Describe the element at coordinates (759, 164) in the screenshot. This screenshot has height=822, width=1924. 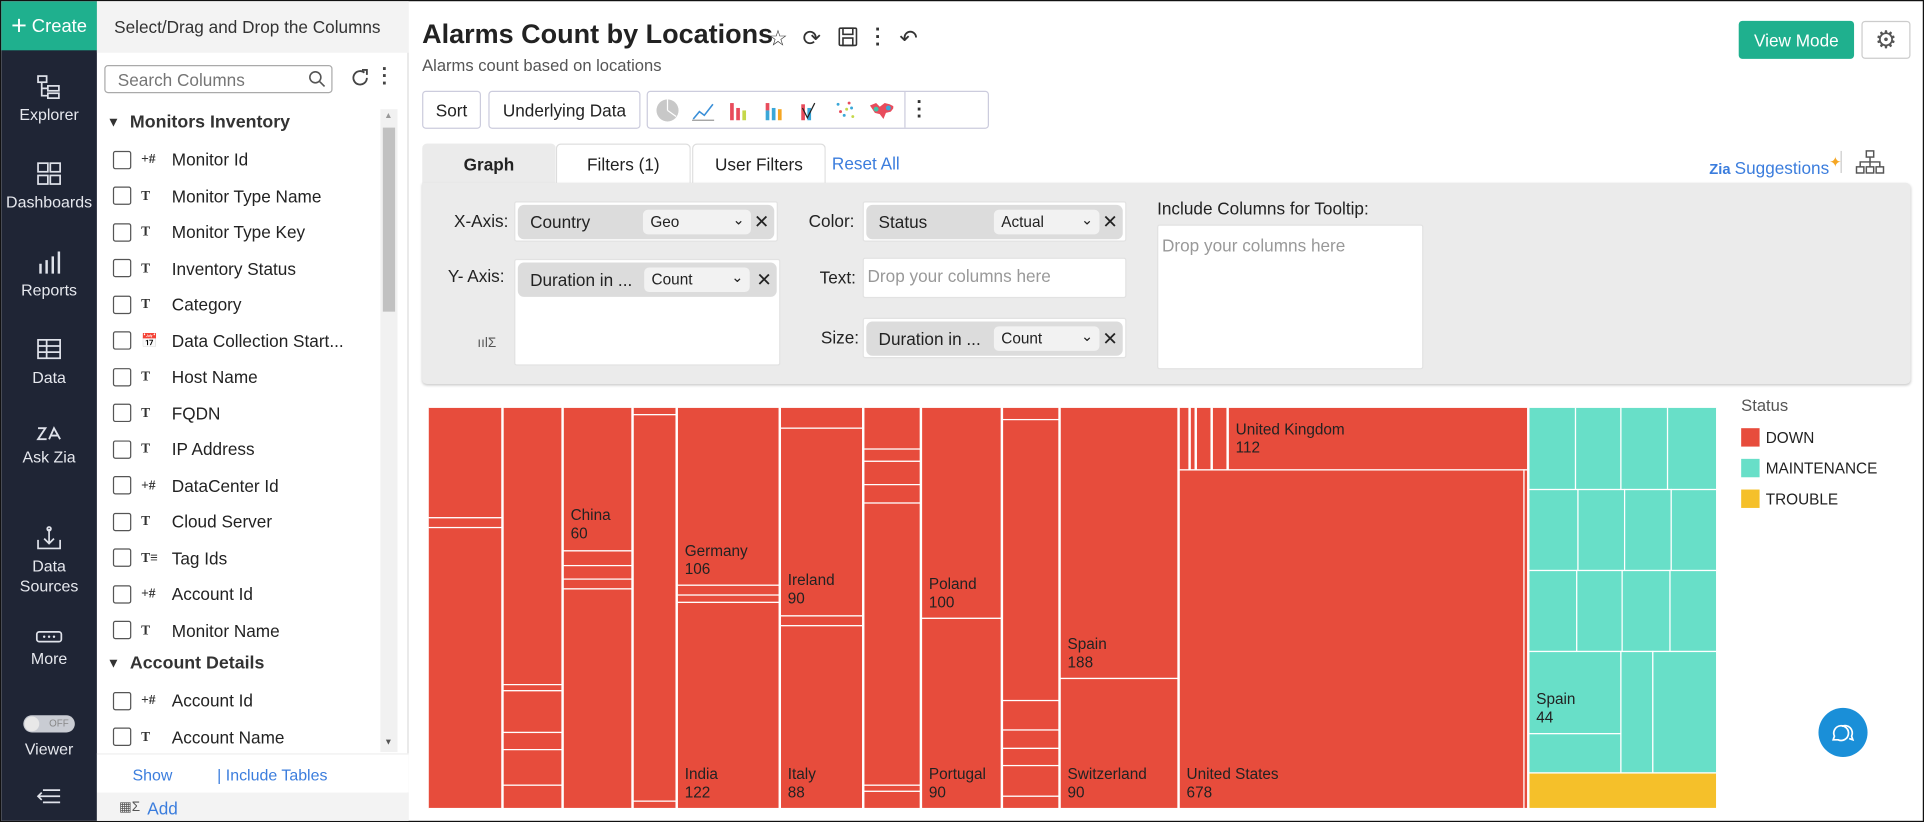
I see `tab-user-filters: User Filters` at that location.